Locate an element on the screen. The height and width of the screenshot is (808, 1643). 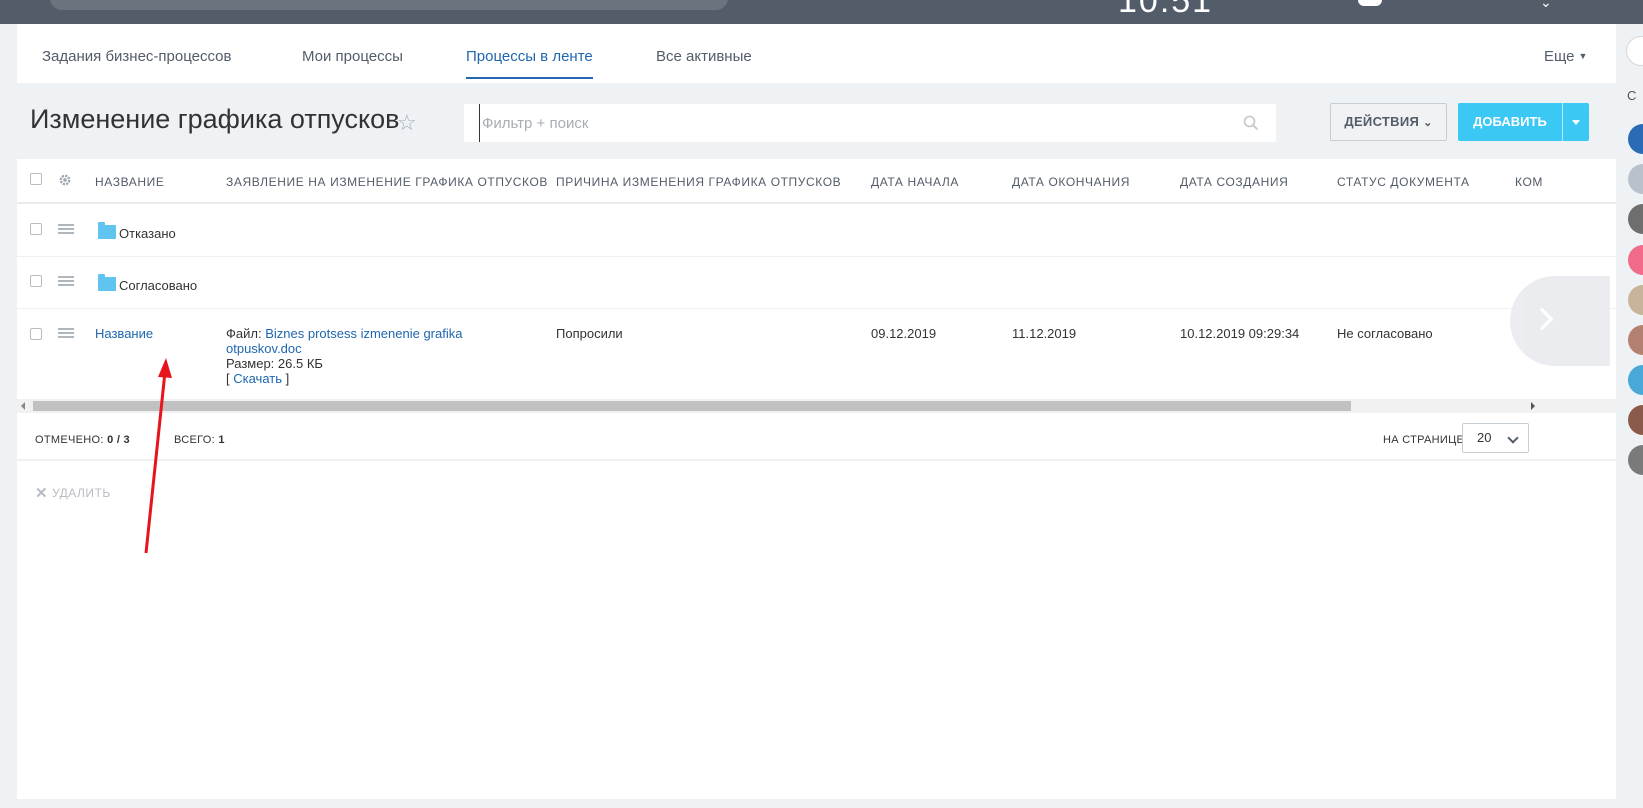
column-header-date-end: ДАТА ОКОНЧАНИЯ is located at coordinates (1071, 182).